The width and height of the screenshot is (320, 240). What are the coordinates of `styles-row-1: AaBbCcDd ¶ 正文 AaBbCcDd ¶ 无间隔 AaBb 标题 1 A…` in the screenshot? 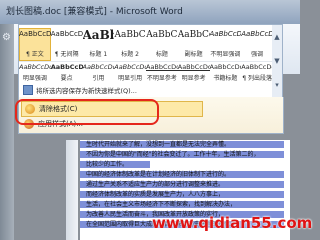 It's located at (146, 44).